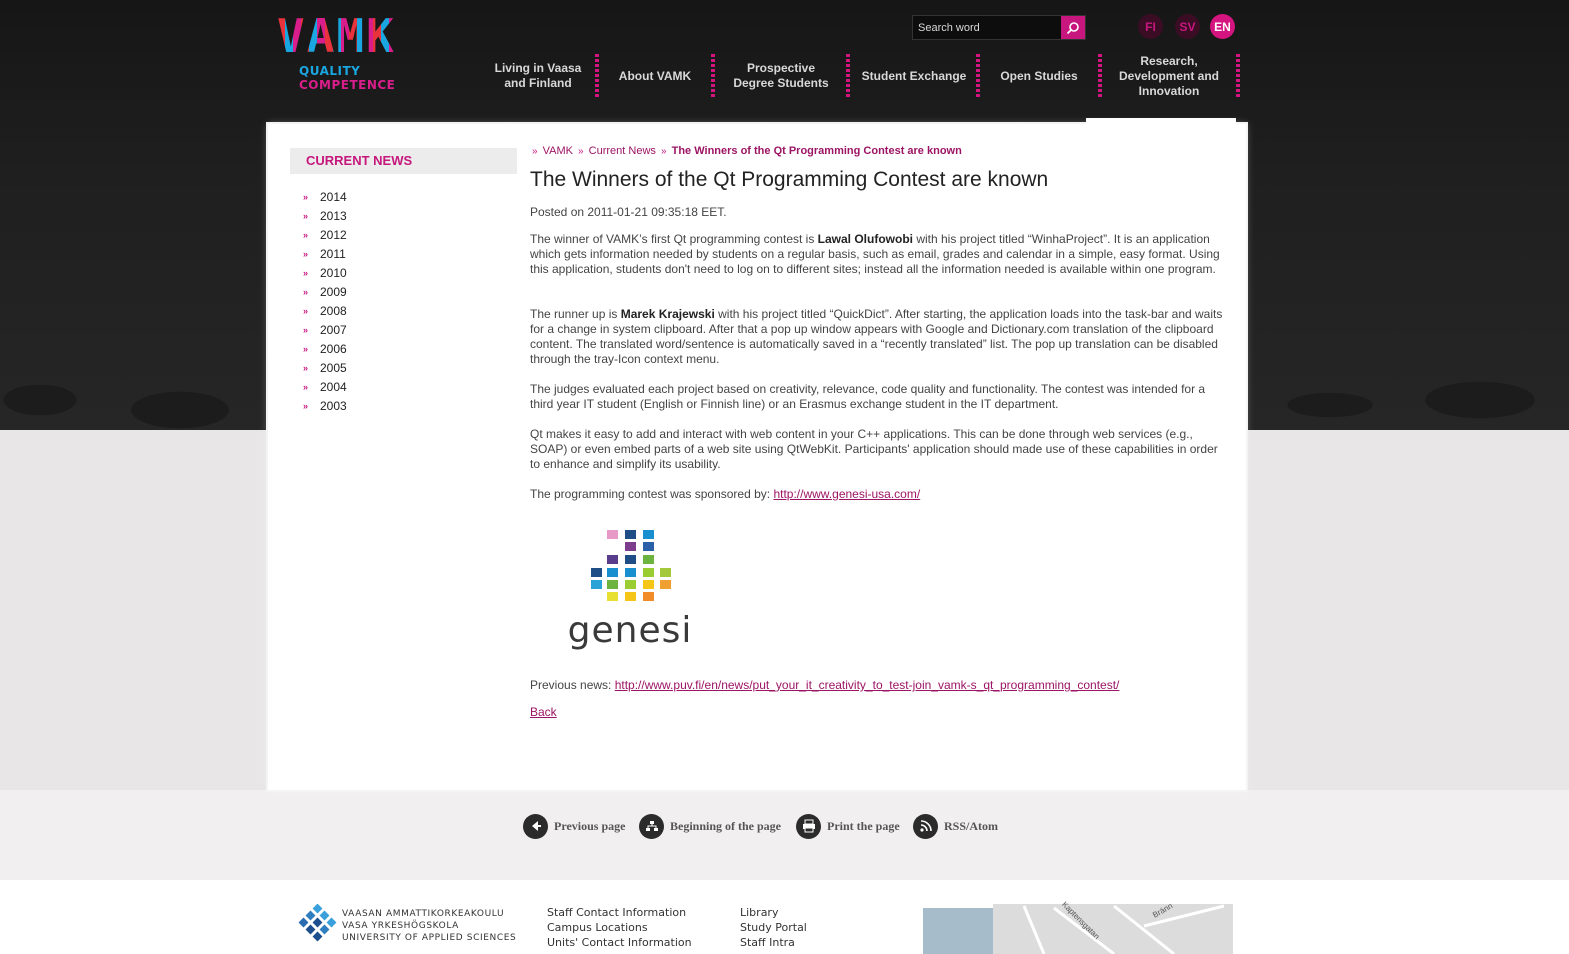  What do you see at coordinates (914, 76) in the screenshot?
I see `nav-student-exchange: Student Exchange` at bounding box center [914, 76].